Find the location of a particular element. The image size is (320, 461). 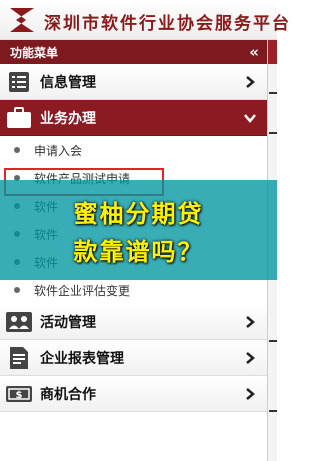

menu-item-activity-management: 活动管理 is located at coordinates (133, 322).